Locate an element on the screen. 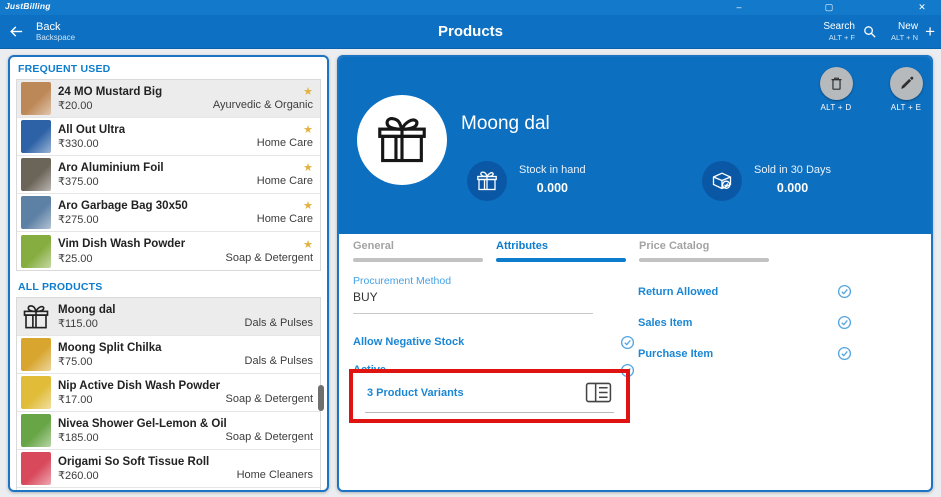  search-icon is located at coordinates (869, 31).